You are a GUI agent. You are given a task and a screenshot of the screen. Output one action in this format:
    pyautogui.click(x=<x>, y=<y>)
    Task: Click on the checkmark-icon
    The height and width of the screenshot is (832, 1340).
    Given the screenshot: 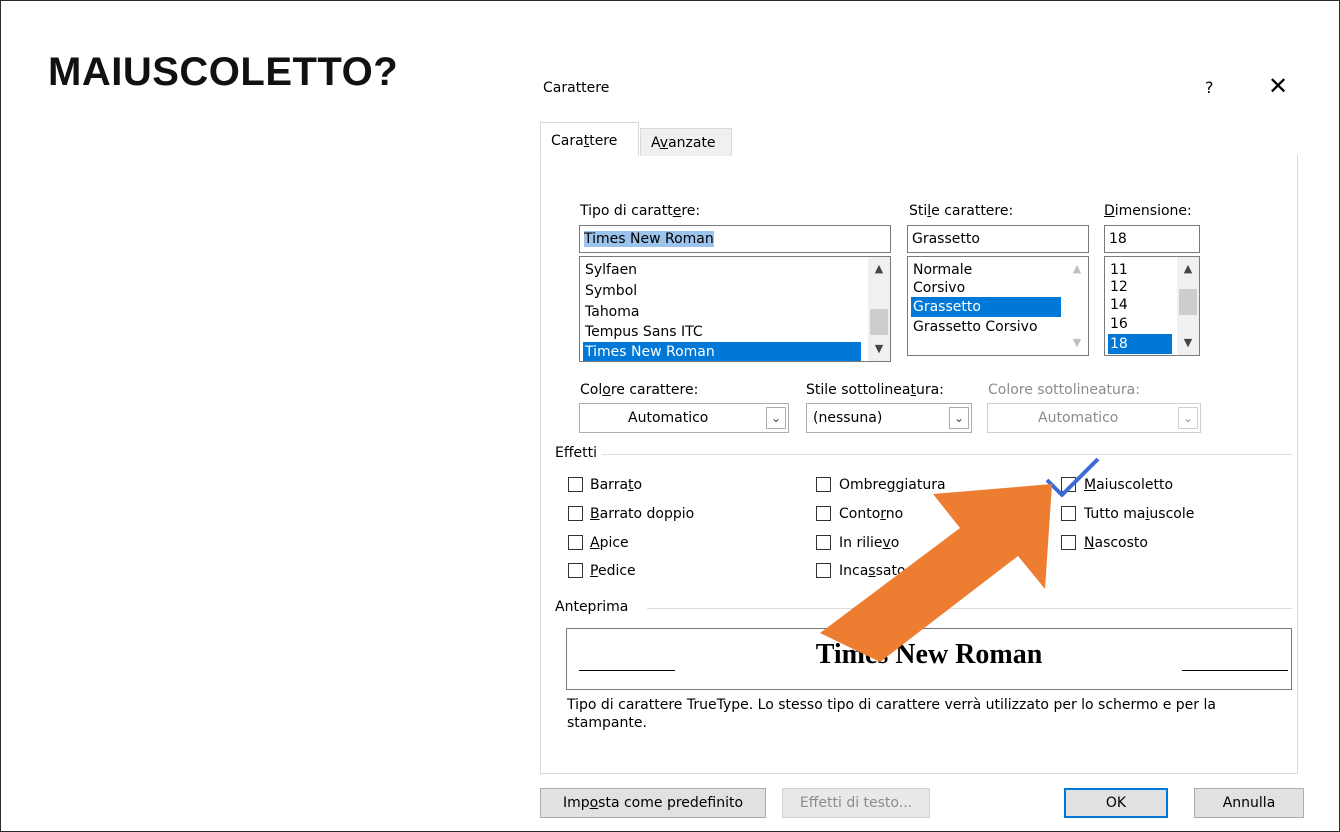 What is the action you would take?
    pyautogui.click(x=1072, y=477)
    